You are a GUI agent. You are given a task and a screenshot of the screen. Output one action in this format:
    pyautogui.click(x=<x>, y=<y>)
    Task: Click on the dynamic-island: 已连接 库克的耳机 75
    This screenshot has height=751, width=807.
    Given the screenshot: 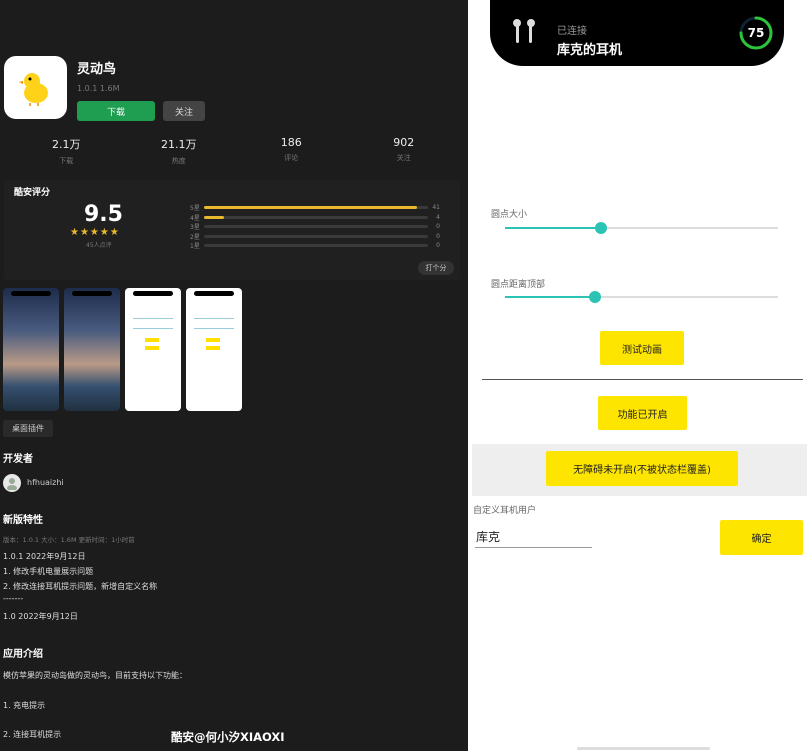 What is the action you would take?
    pyautogui.click(x=637, y=33)
    